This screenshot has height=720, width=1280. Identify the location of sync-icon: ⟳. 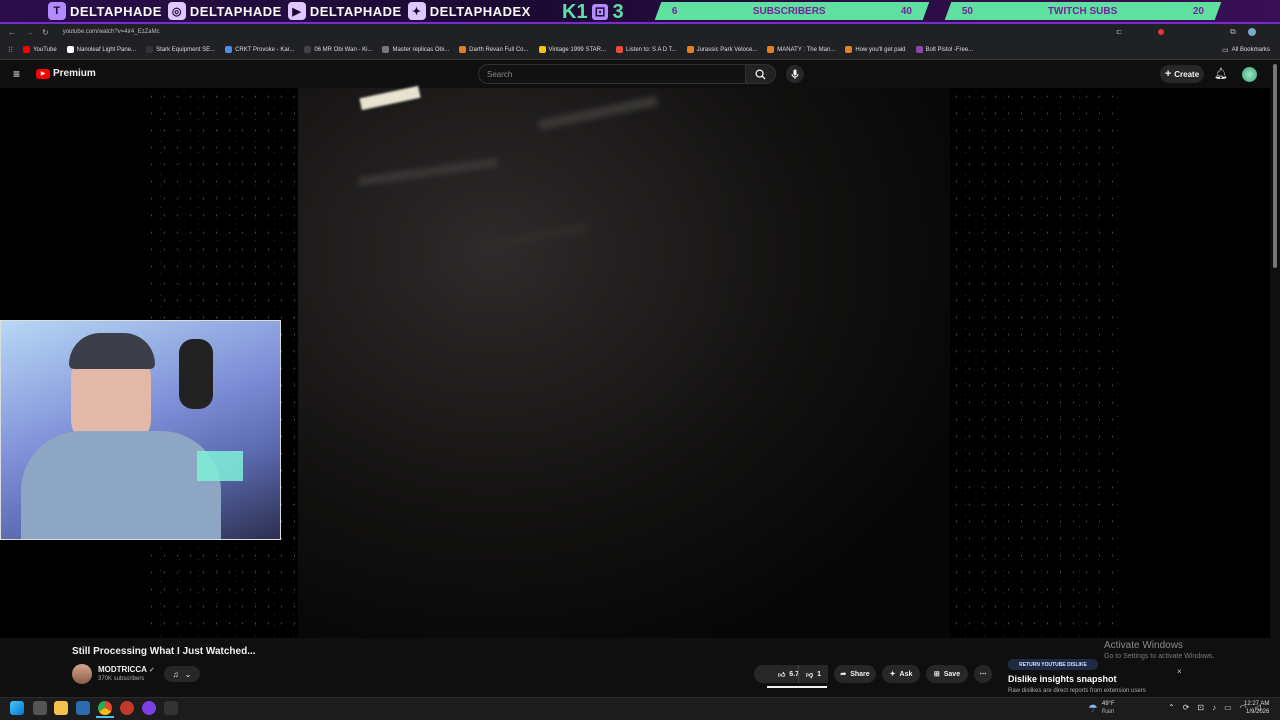
(1186, 707).